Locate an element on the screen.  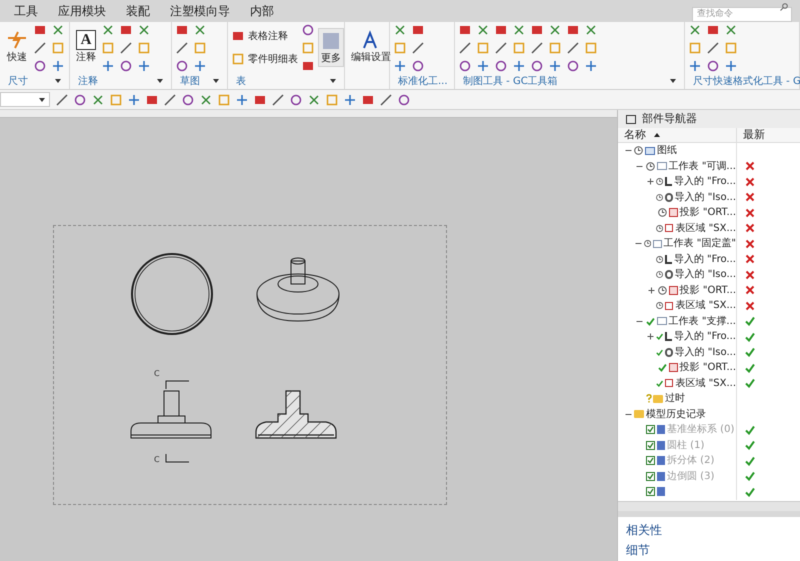
menu-item: 内部 is located at coordinates (262, 11).